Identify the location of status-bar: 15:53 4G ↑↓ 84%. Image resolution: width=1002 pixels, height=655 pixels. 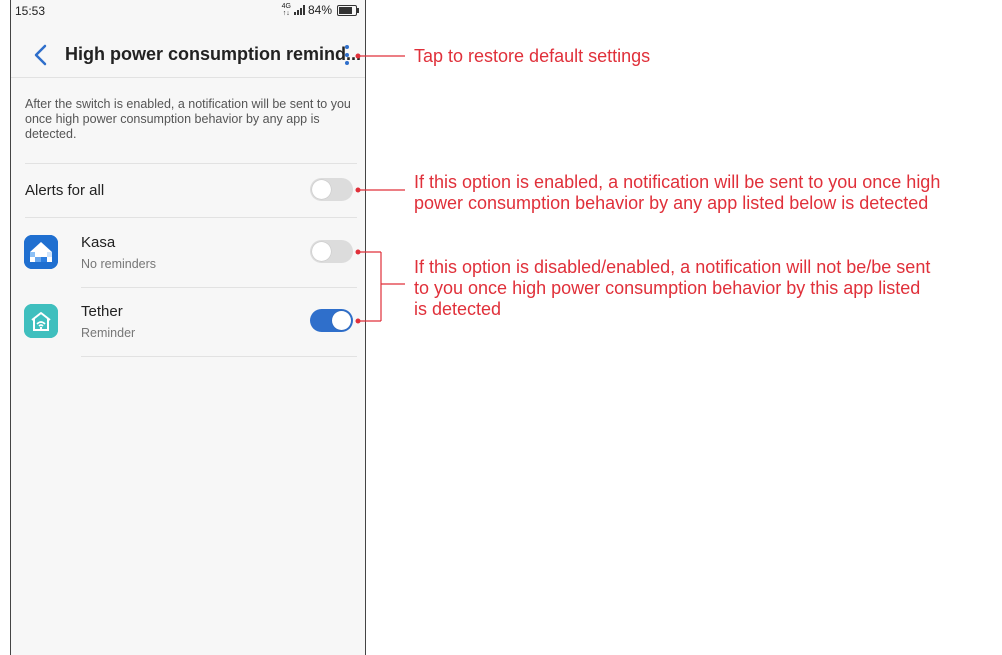
(188, 11).